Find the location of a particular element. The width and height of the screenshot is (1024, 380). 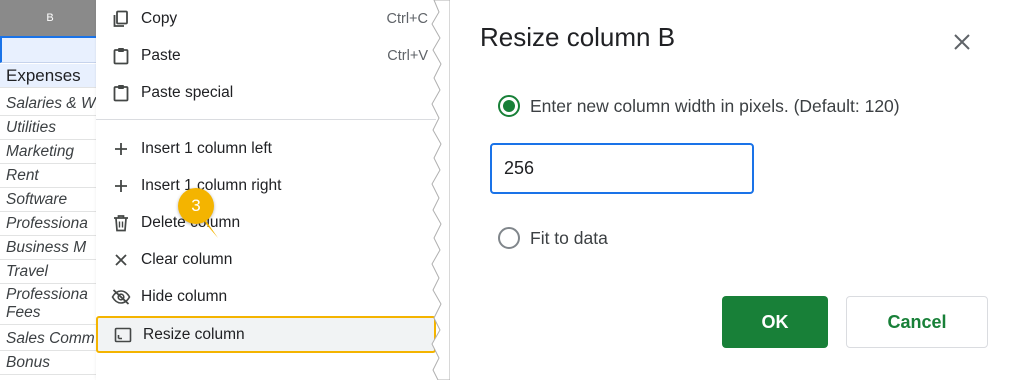

menu-item-label: Resize column is located at coordinates (194, 334).